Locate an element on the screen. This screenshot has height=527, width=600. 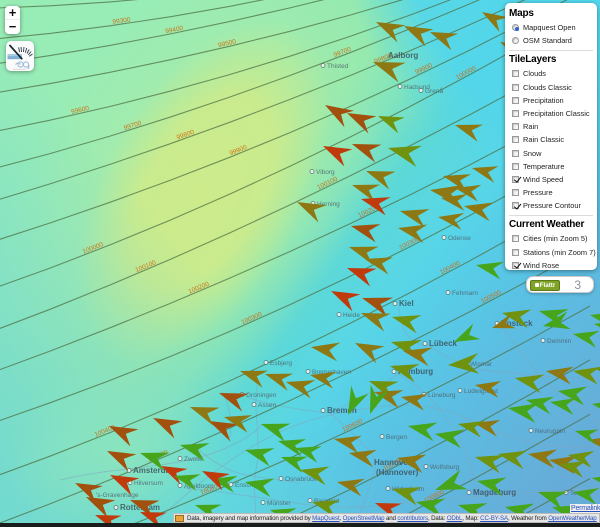
svg-text: Groningen is located at coordinates (261, 395).